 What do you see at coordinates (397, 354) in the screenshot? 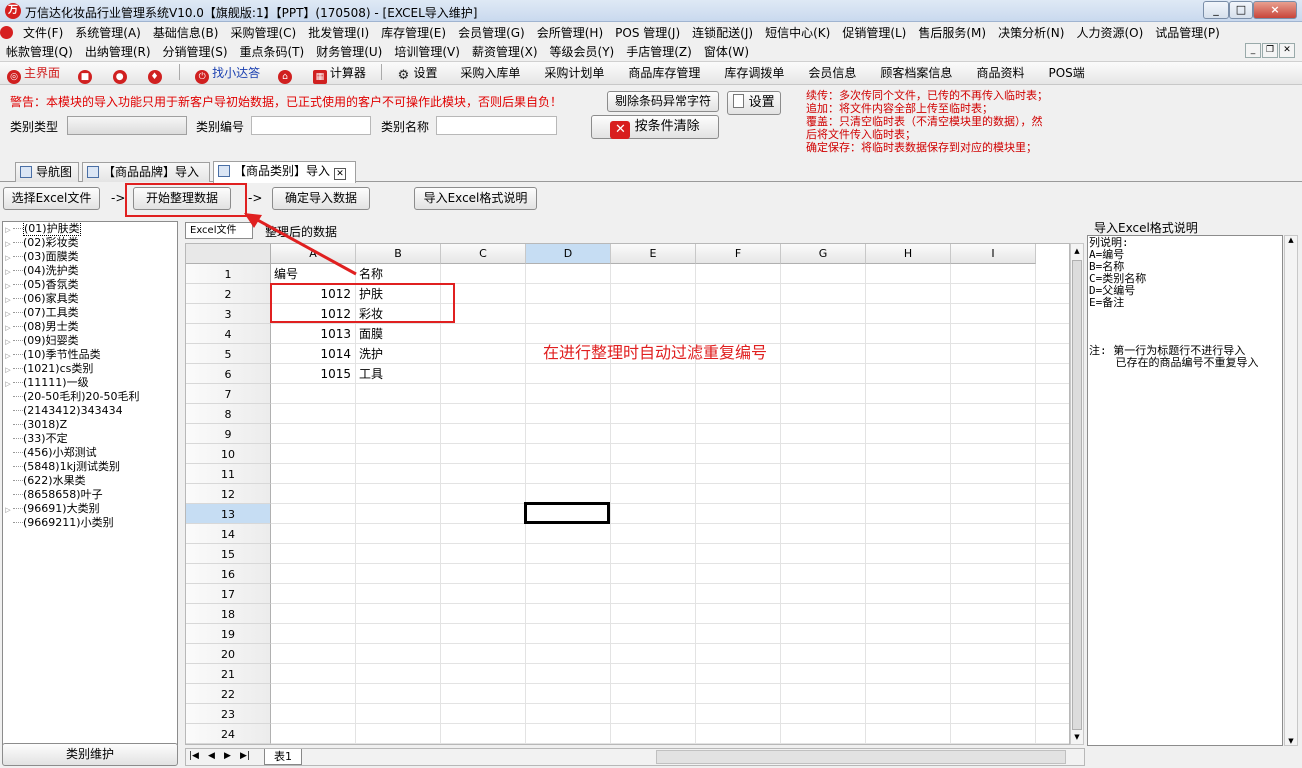
I see `table-cell: 洗护` at bounding box center [397, 354].